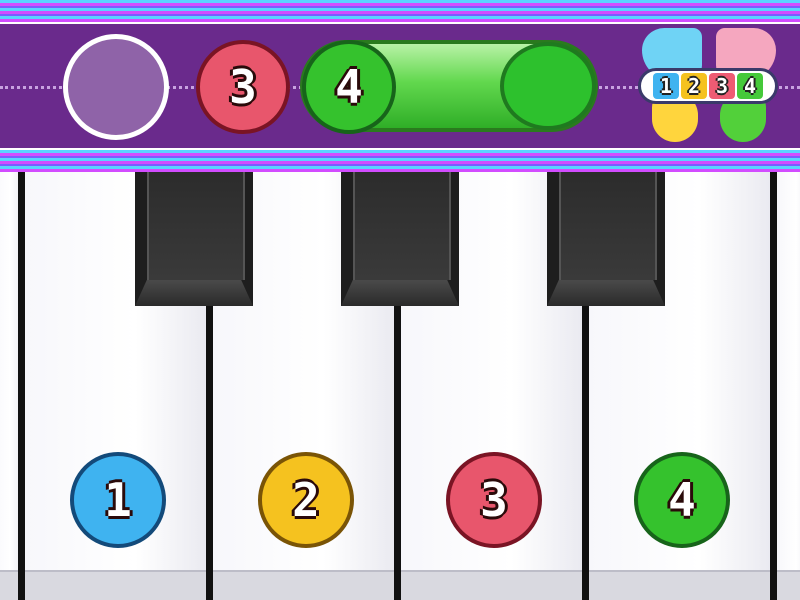 This screenshot has height=600, width=800. What do you see at coordinates (722, 86) in the screenshot?
I see `indicator-number: 3` at bounding box center [722, 86].